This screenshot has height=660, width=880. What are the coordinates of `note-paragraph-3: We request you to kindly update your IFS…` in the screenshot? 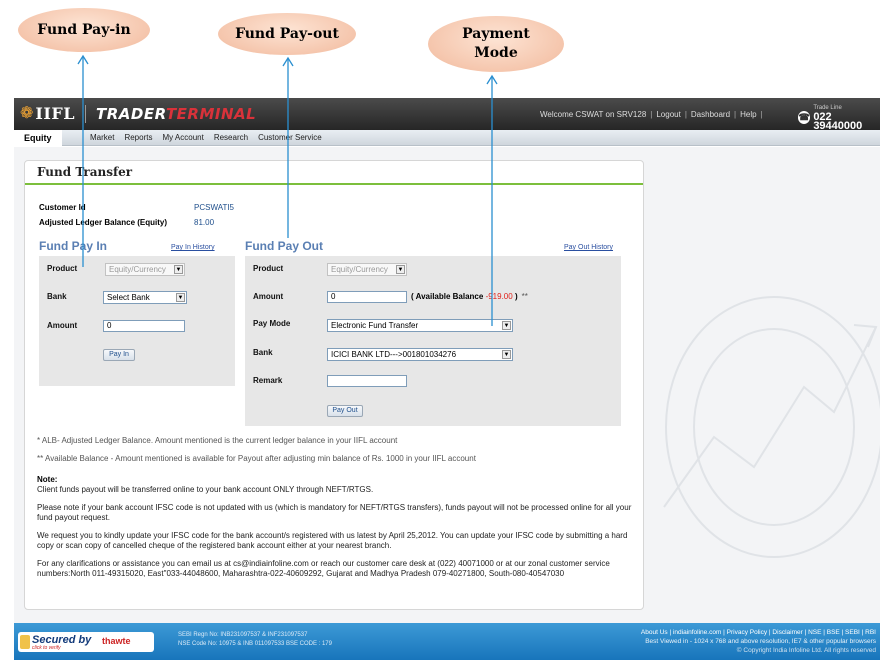 It's located at (332, 540).